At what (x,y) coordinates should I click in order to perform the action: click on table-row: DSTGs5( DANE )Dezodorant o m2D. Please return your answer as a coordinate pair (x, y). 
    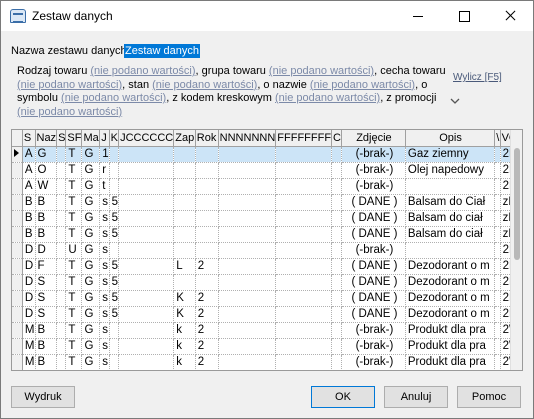
    Looking at the image, I should click on (267, 282).